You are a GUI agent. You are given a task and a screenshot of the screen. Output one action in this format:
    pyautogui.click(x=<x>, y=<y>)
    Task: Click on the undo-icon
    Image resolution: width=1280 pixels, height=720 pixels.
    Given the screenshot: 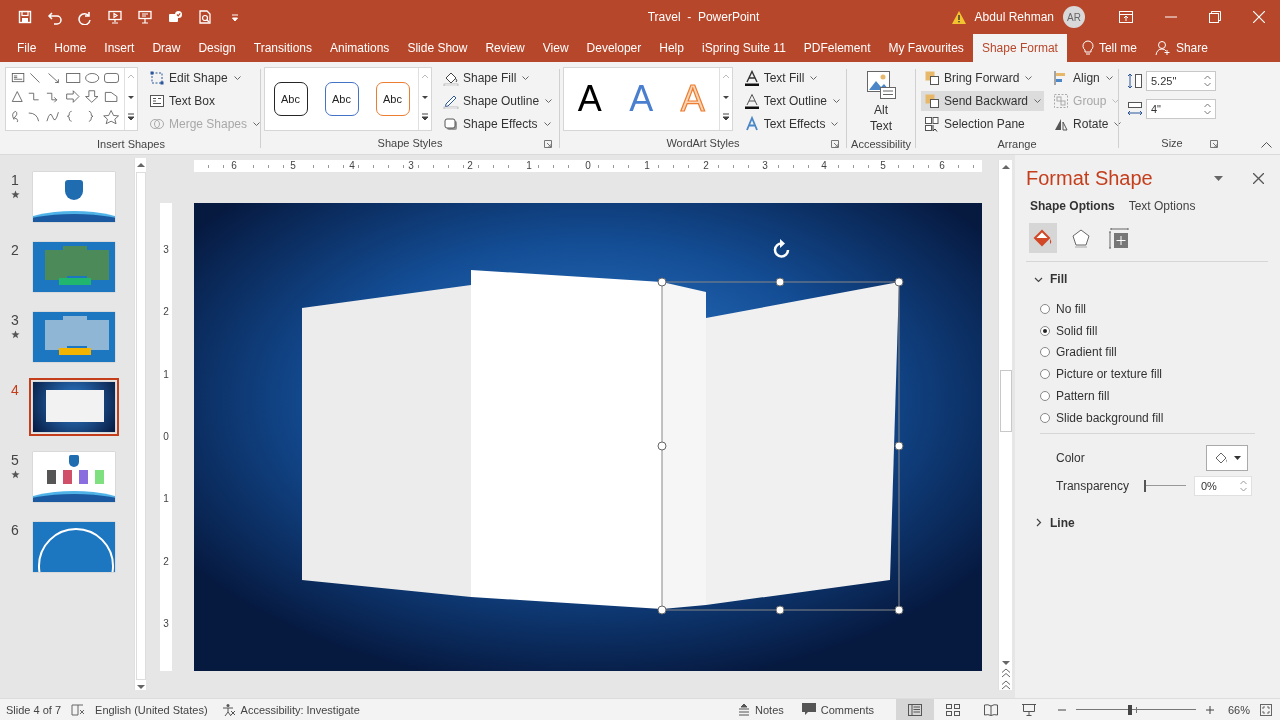 What is the action you would take?
    pyautogui.click(x=55, y=17)
    